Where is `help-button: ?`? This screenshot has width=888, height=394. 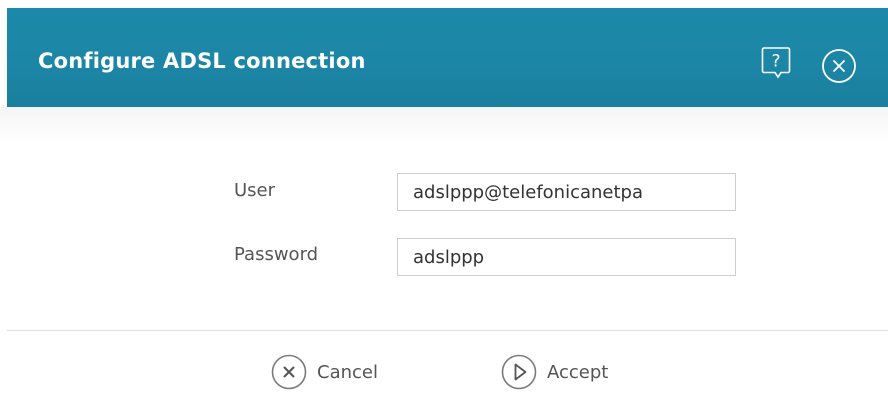 help-button: ? is located at coordinates (776, 63).